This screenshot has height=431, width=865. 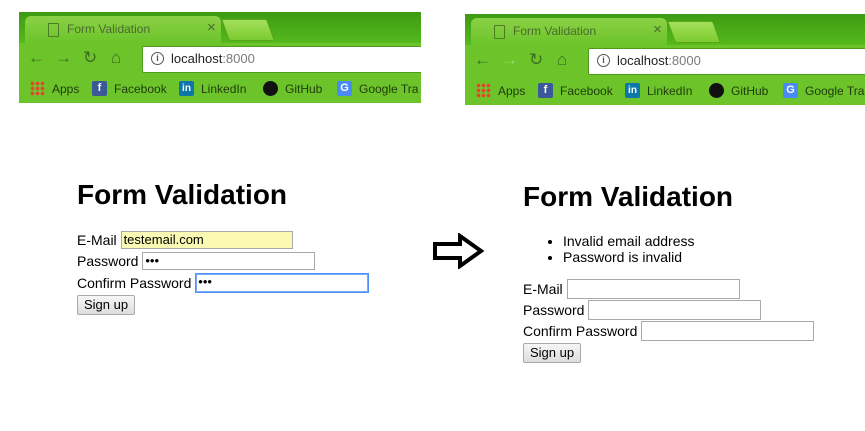 I want to click on password-row: Password, so click(x=642, y=310).